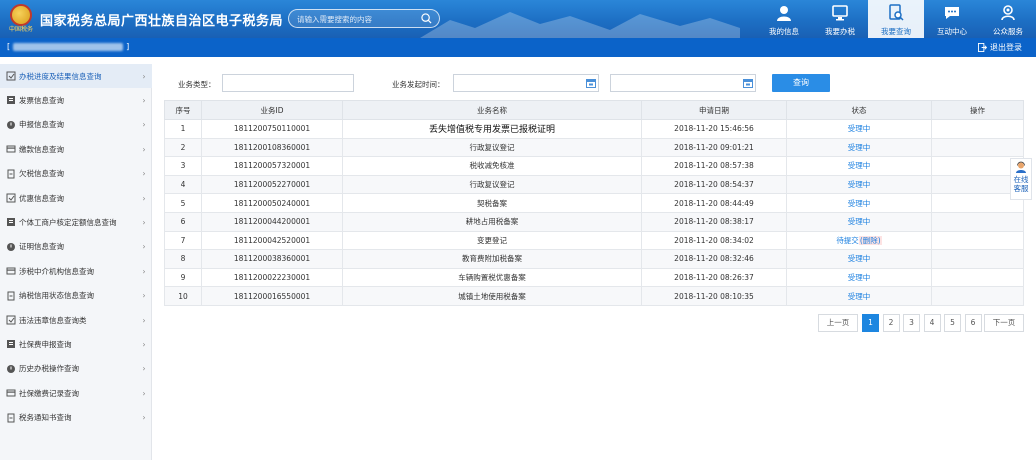 This screenshot has width=1036, height=460. What do you see at coordinates (870, 240) in the screenshot?
I see `delete-link: (删除)` at bounding box center [870, 240].